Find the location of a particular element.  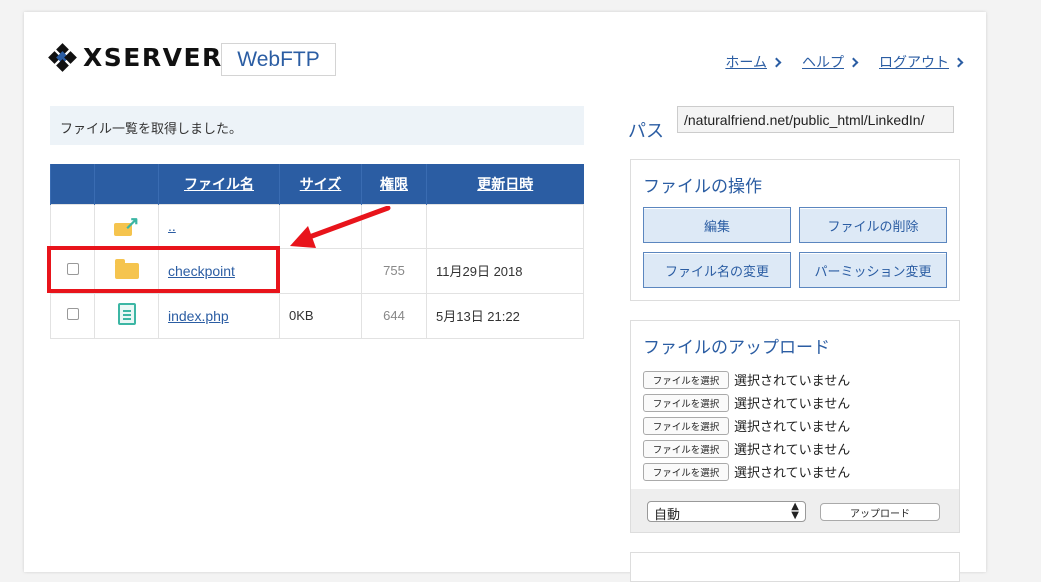

row-name-cell: index.php is located at coordinates (219, 315).